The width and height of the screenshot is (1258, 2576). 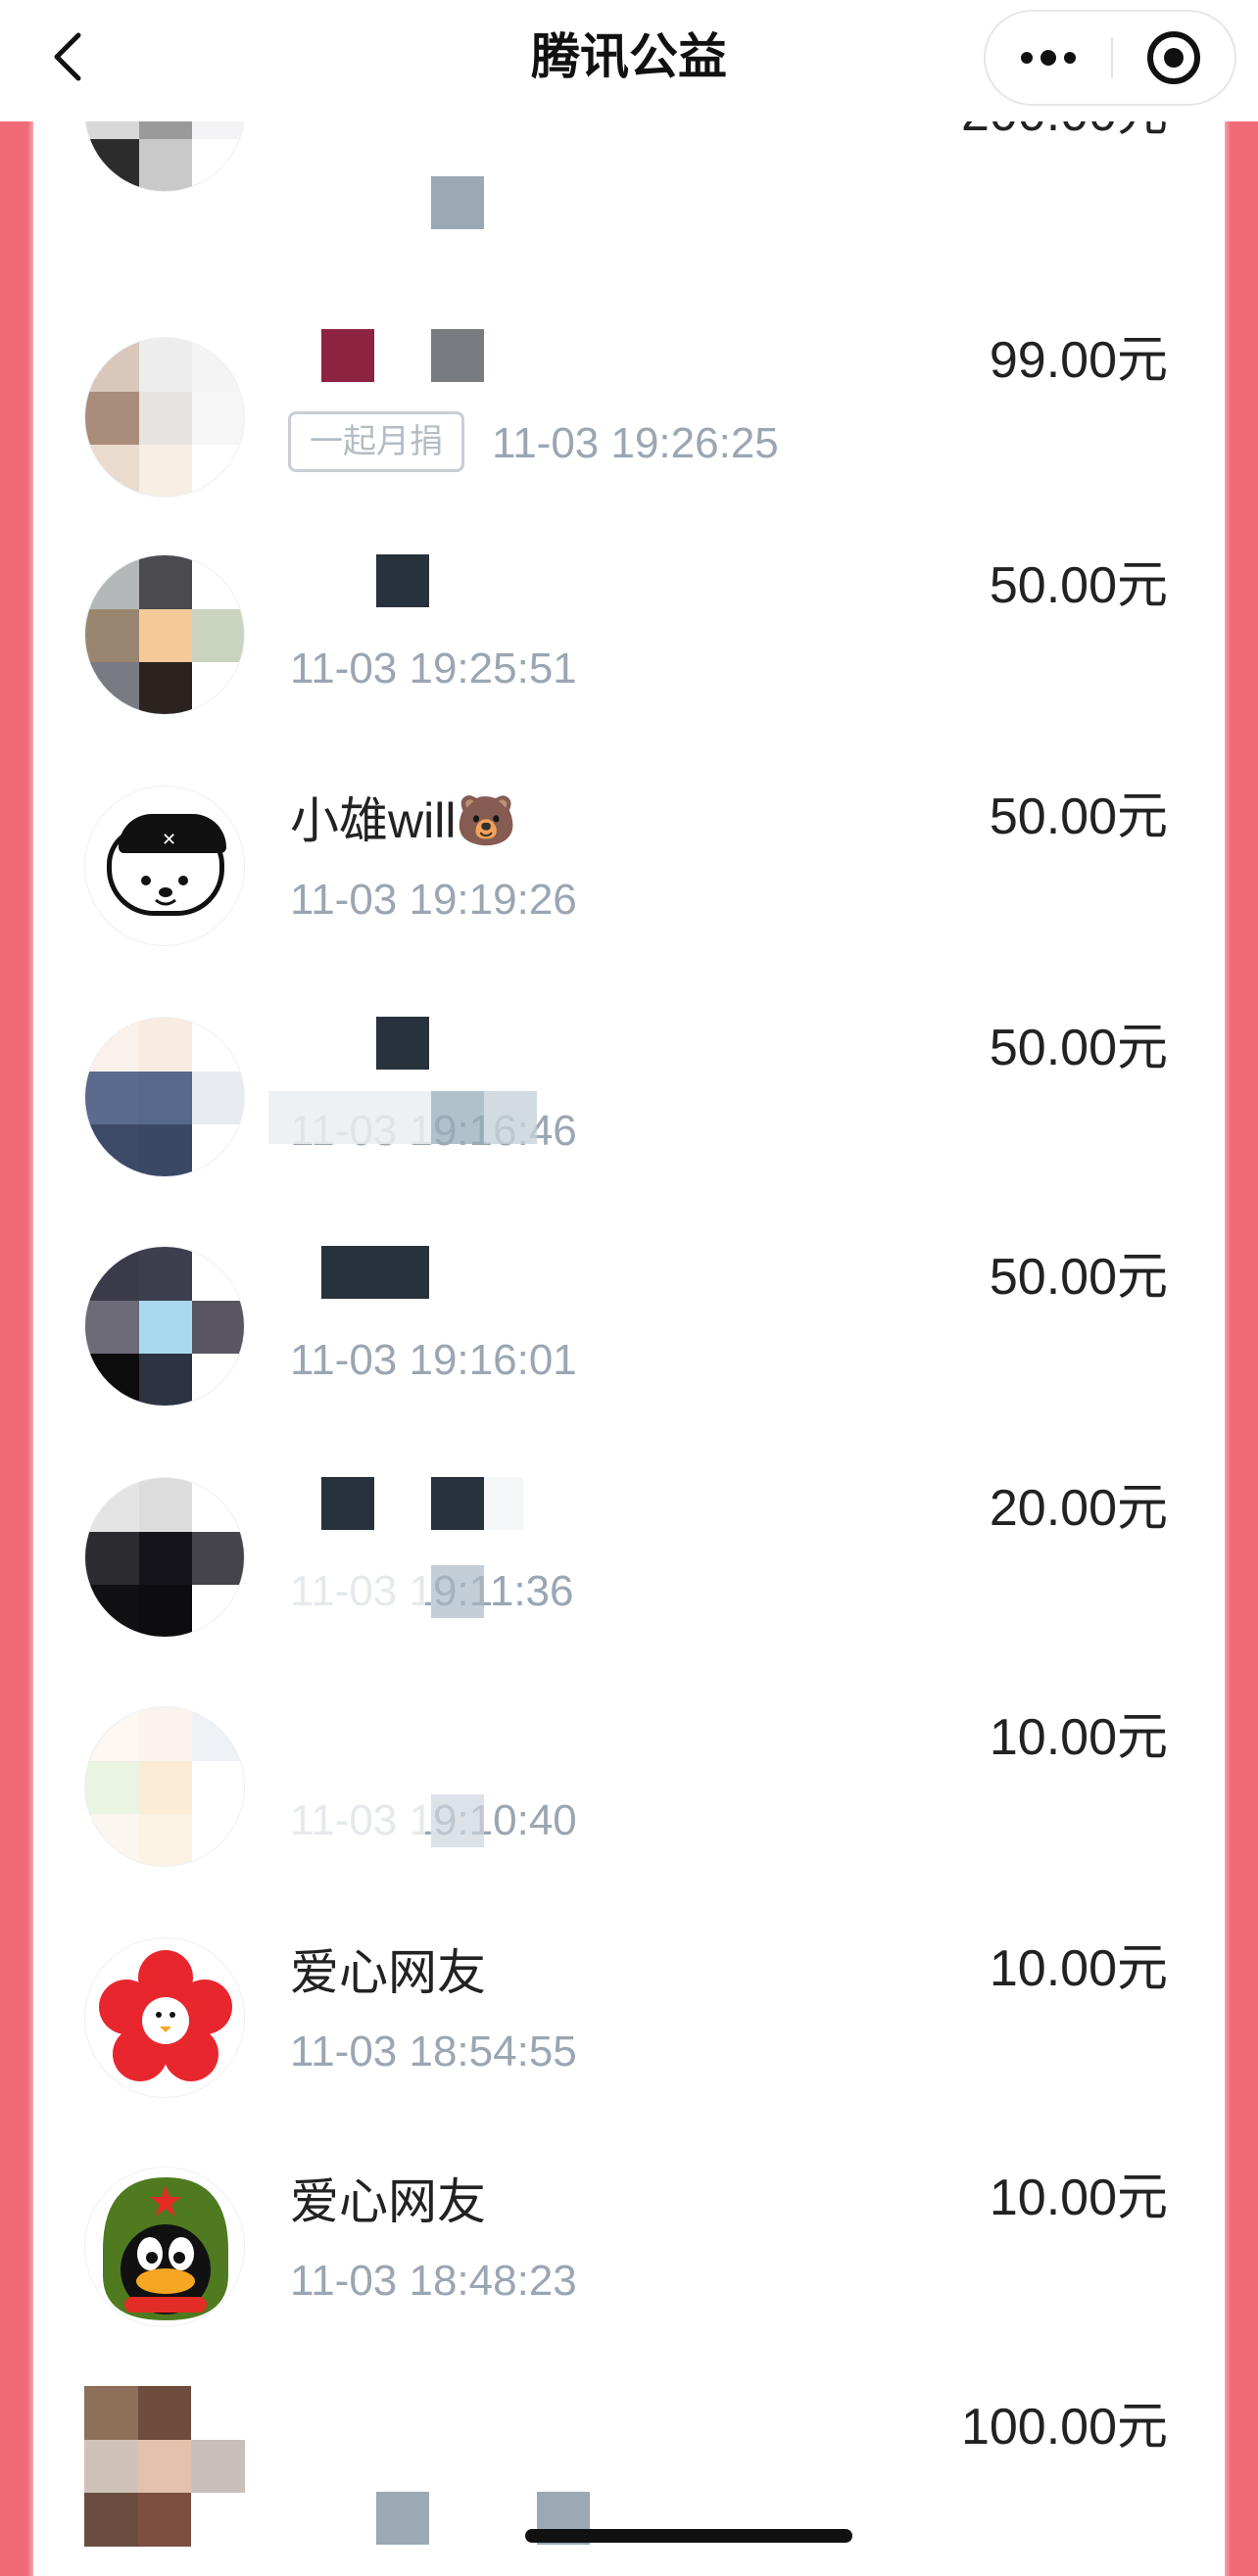 I want to click on donation-time: 11-03 19:25:51, so click(x=433, y=668).